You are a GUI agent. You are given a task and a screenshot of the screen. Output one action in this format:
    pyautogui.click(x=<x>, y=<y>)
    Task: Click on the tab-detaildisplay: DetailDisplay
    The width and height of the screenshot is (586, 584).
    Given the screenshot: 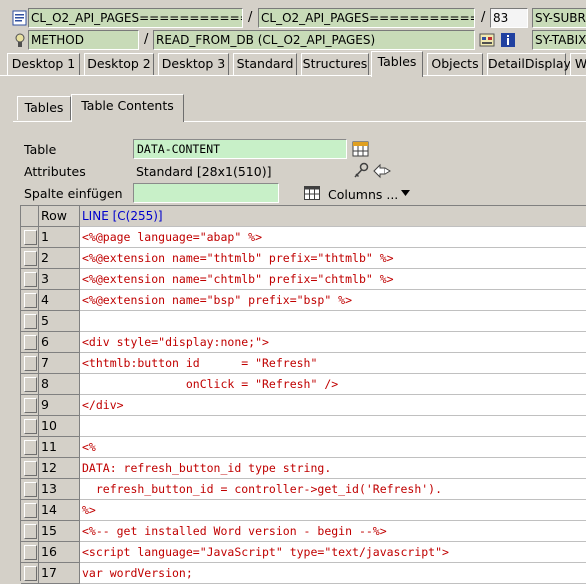 What is the action you would take?
    pyautogui.click(x=529, y=64)
    